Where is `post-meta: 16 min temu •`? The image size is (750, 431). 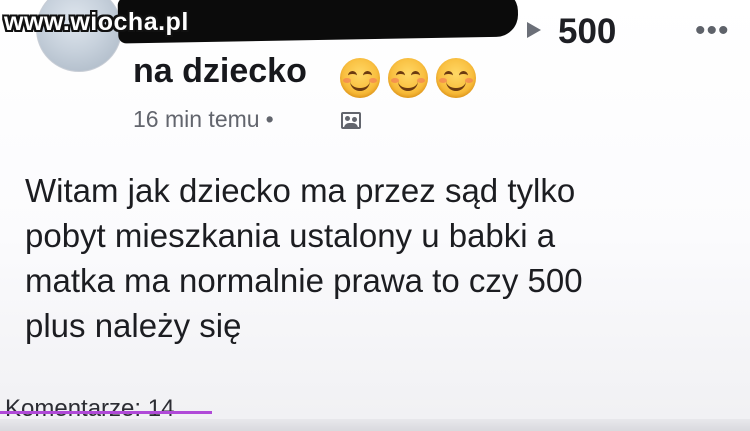 post-meta: 16 min temu • is located at coordinates (206, 119).